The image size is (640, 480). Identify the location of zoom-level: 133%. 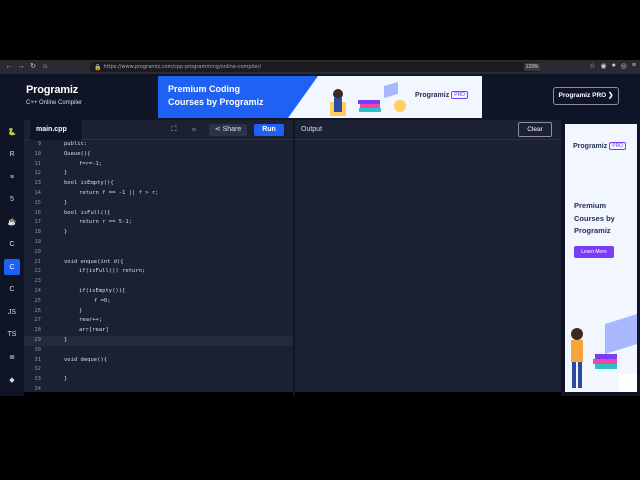
(532, 67).